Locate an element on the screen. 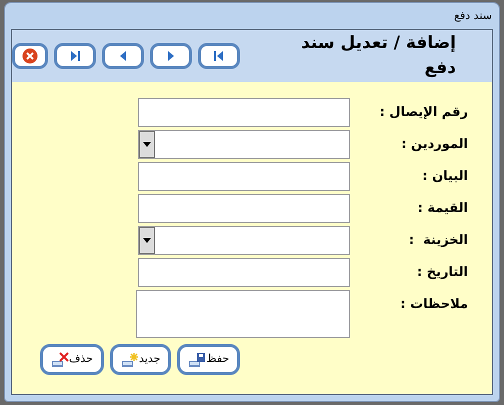 This screenshot has width=504, height=405. action-button: حفظ is located at coordinates (208, 359).